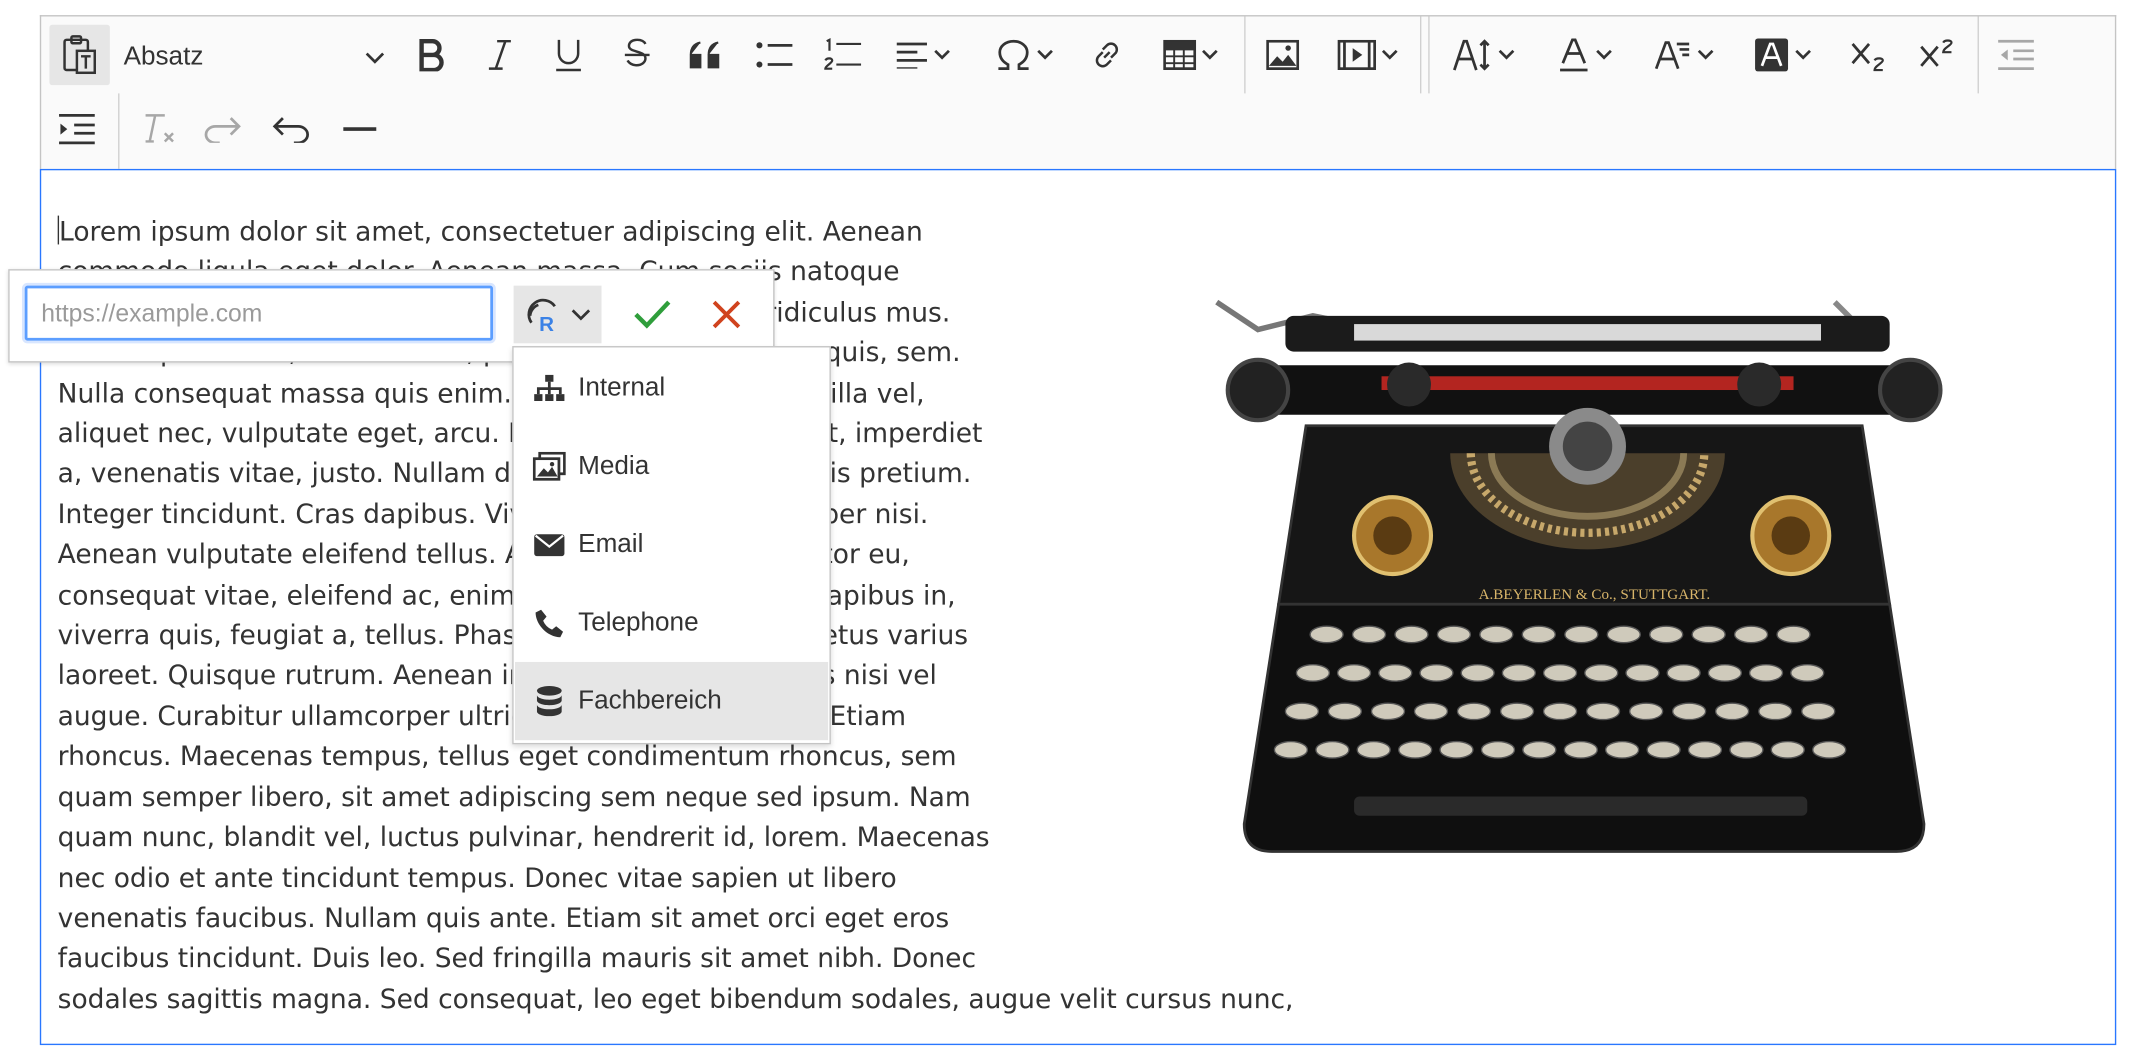 Image resolution: width=2134 pixels, height=1060 pixels. What do you see at coordinates (1672, 55) in the screenshot?
I see `font-family-icon` at bounding box center [1672, 55].